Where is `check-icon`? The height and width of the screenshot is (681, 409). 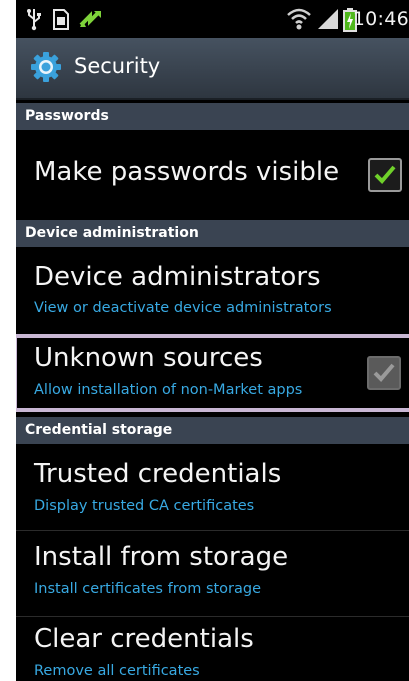 check-icon is located at coordinates (385, 174).